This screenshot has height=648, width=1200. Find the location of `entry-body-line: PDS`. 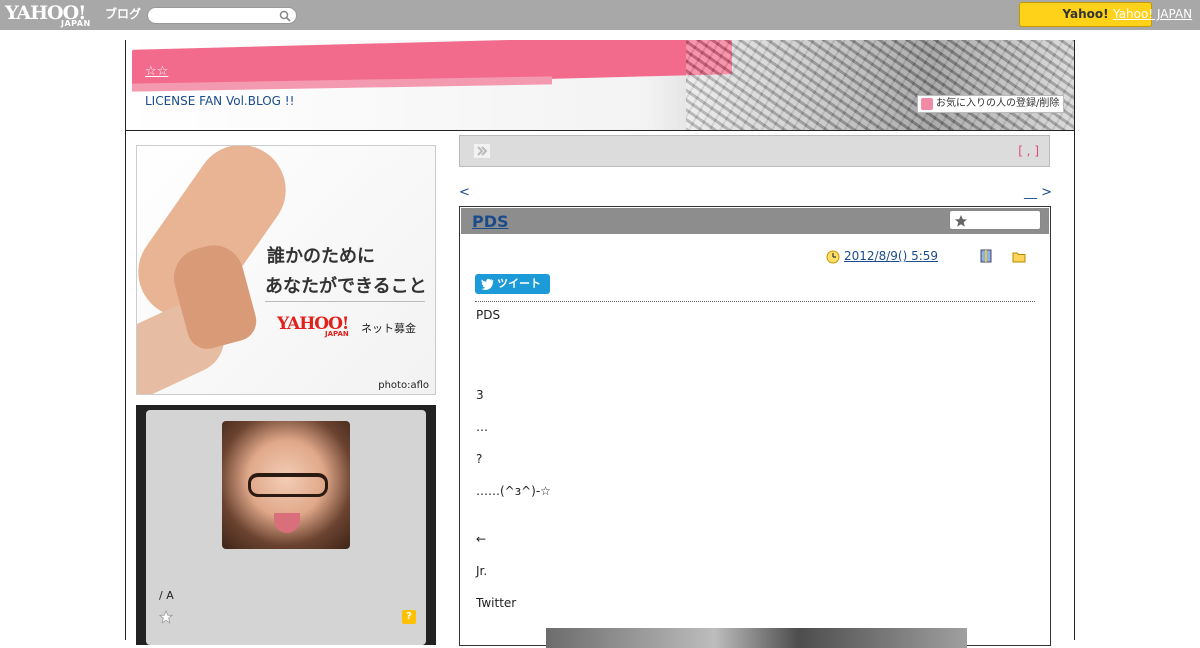

entry-body-line: PDS is located at coordinates (488, 315).